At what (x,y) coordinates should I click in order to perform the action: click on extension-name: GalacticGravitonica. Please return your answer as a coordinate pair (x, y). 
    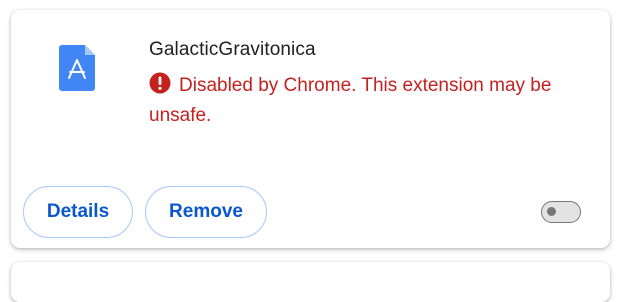
    Looking at the image, I should click on (232, 49).